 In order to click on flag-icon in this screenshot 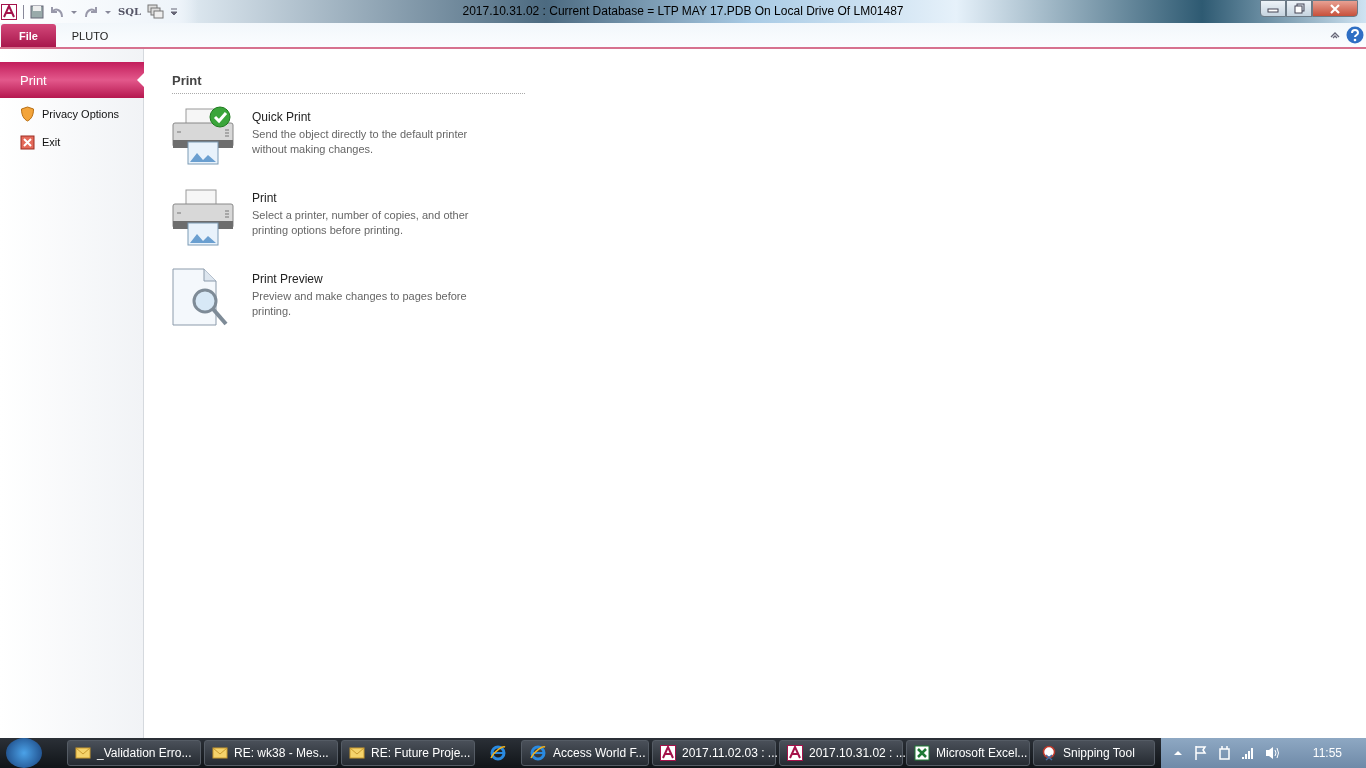, I will do `click(1199, 753)`.